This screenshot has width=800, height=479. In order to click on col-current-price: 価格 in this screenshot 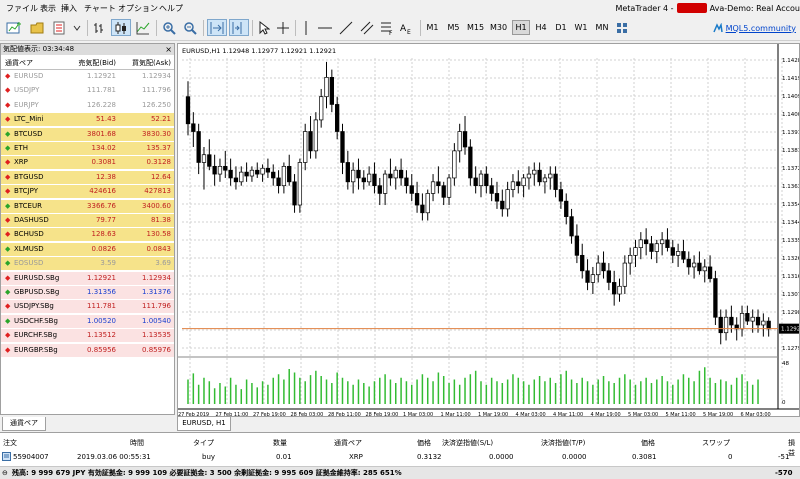, I will do `click(648, 443)`.